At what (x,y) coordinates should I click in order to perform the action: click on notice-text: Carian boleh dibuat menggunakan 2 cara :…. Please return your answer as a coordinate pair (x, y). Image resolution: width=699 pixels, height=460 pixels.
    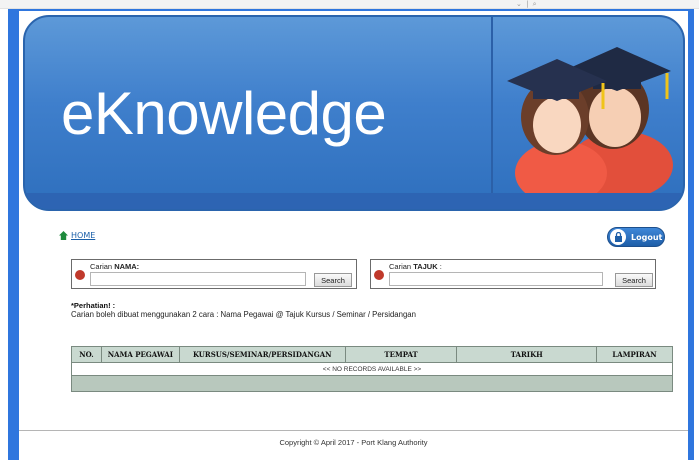
    Looking at the image, I should click on (243, 314).